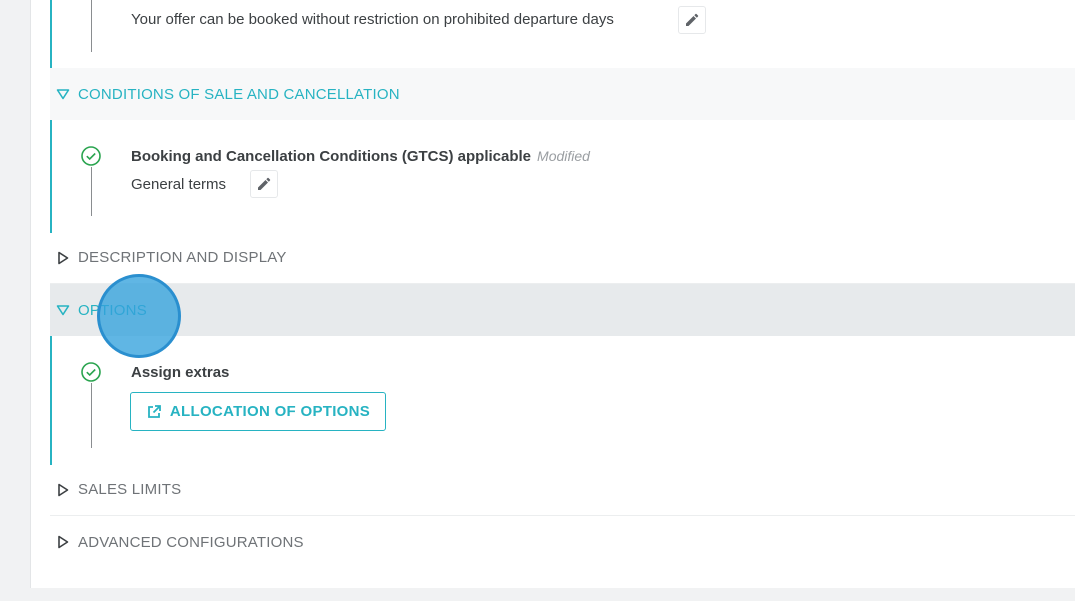  Describe the element at coordinates (182, 257) in the screenshot. I see `section-header-label: DESCRIPTION AND DISPLAY` at that location.